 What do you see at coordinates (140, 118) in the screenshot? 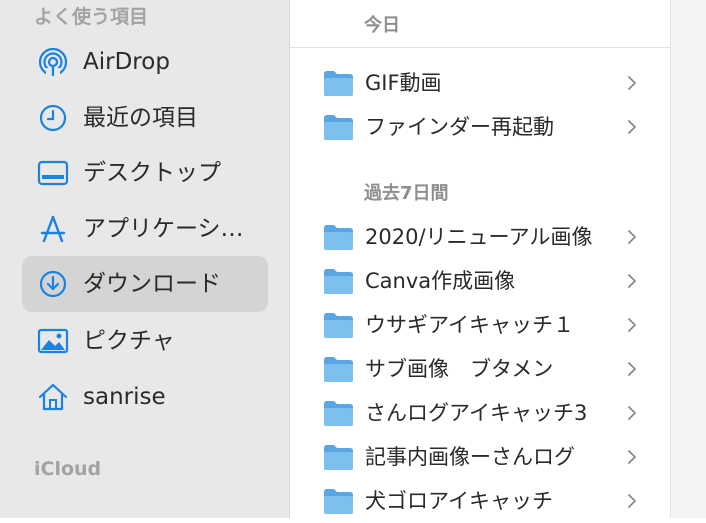
I see `sidebar-item-label: 最近の項目` at bounding box center [140, 118].